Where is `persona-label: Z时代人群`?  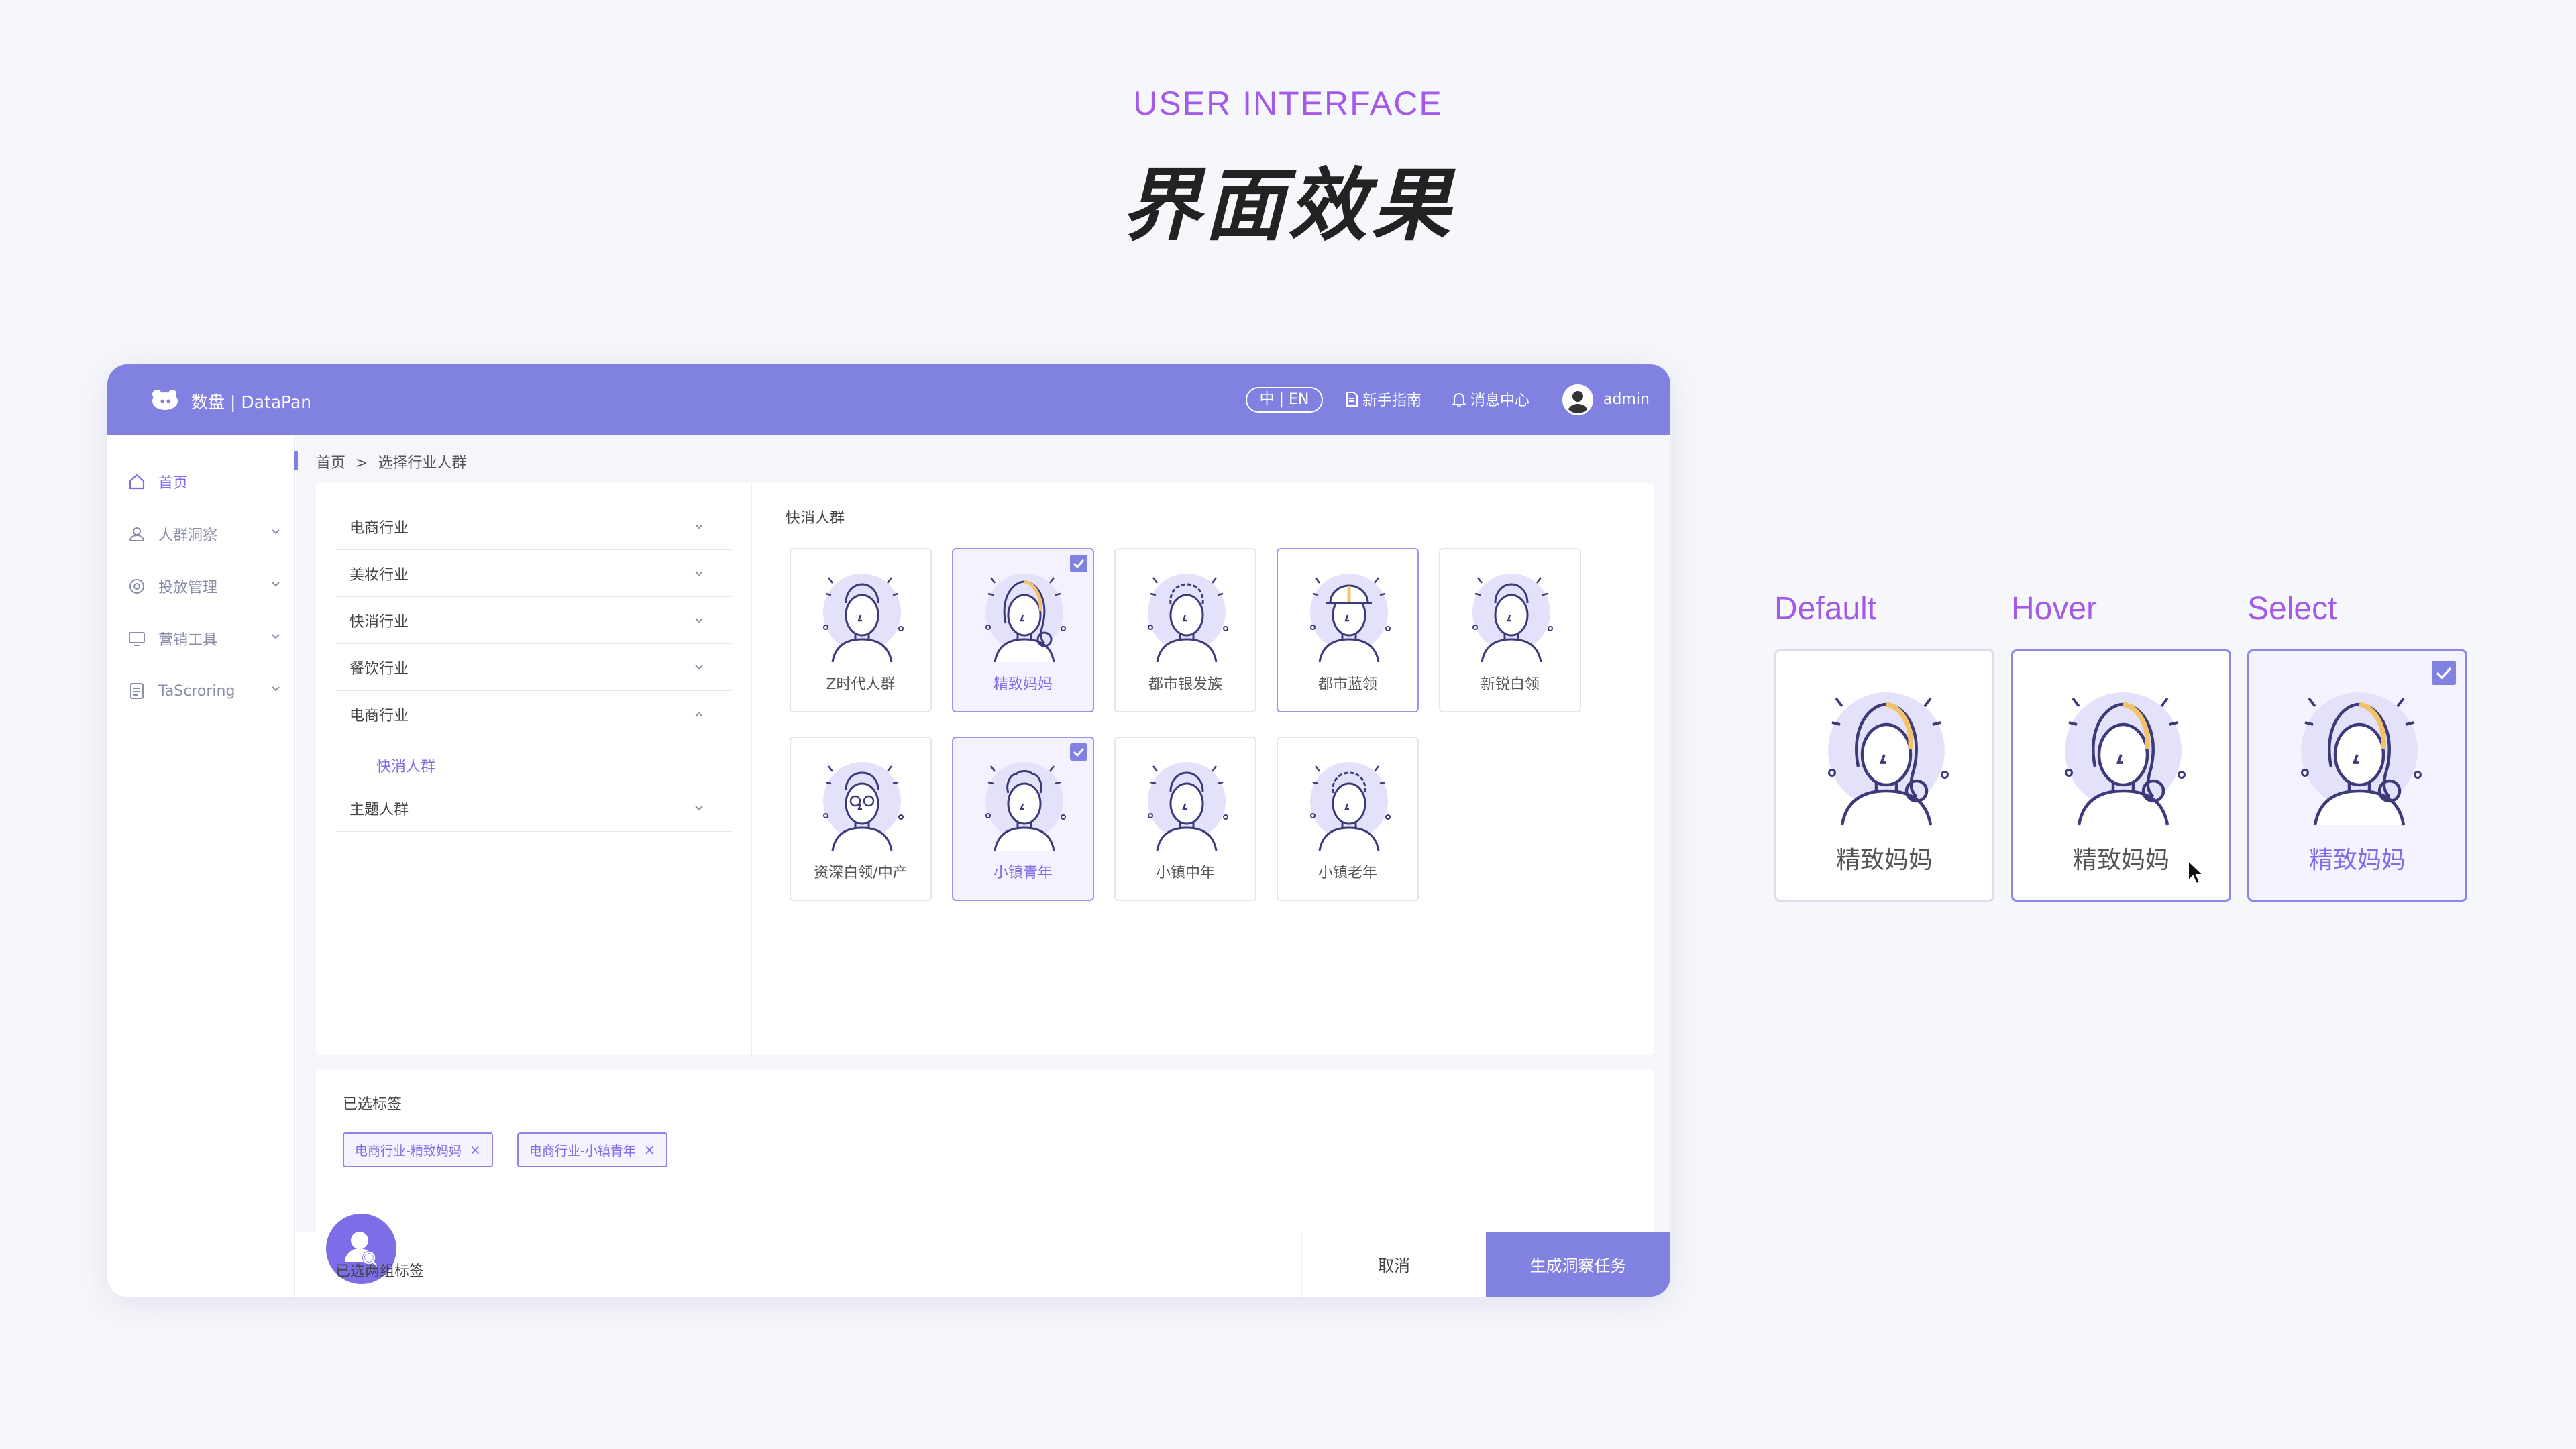
persona-label: Z时代人群 is located at coordinates (861, 684).